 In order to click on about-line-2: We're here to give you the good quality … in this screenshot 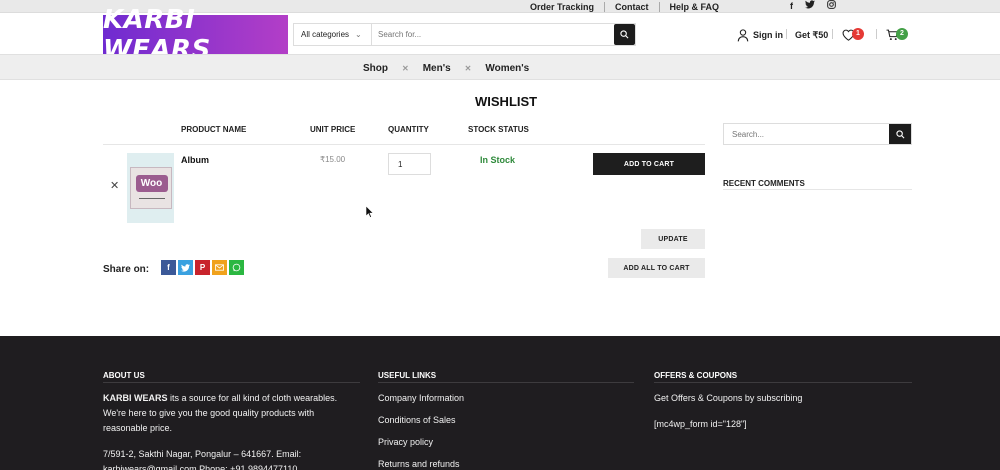, I will do `click(209, 413)`.